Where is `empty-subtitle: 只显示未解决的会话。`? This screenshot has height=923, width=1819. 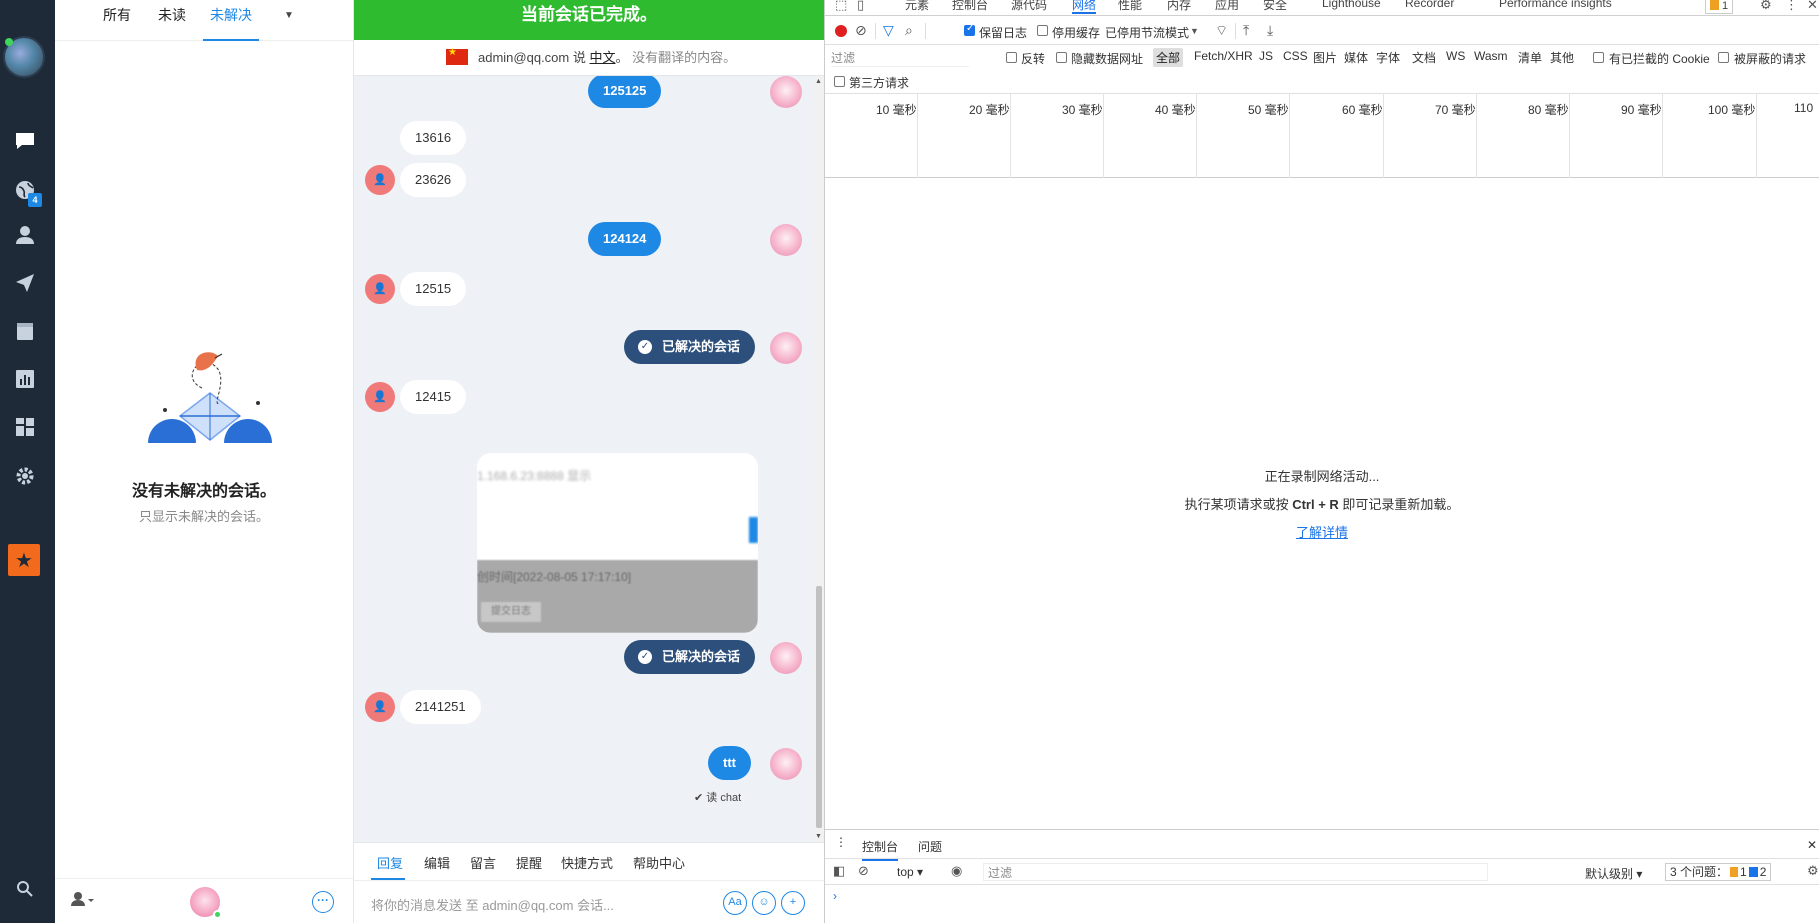 empty-subtitle: 只显示未解决的会话。 is located at coordinates (203, 516).